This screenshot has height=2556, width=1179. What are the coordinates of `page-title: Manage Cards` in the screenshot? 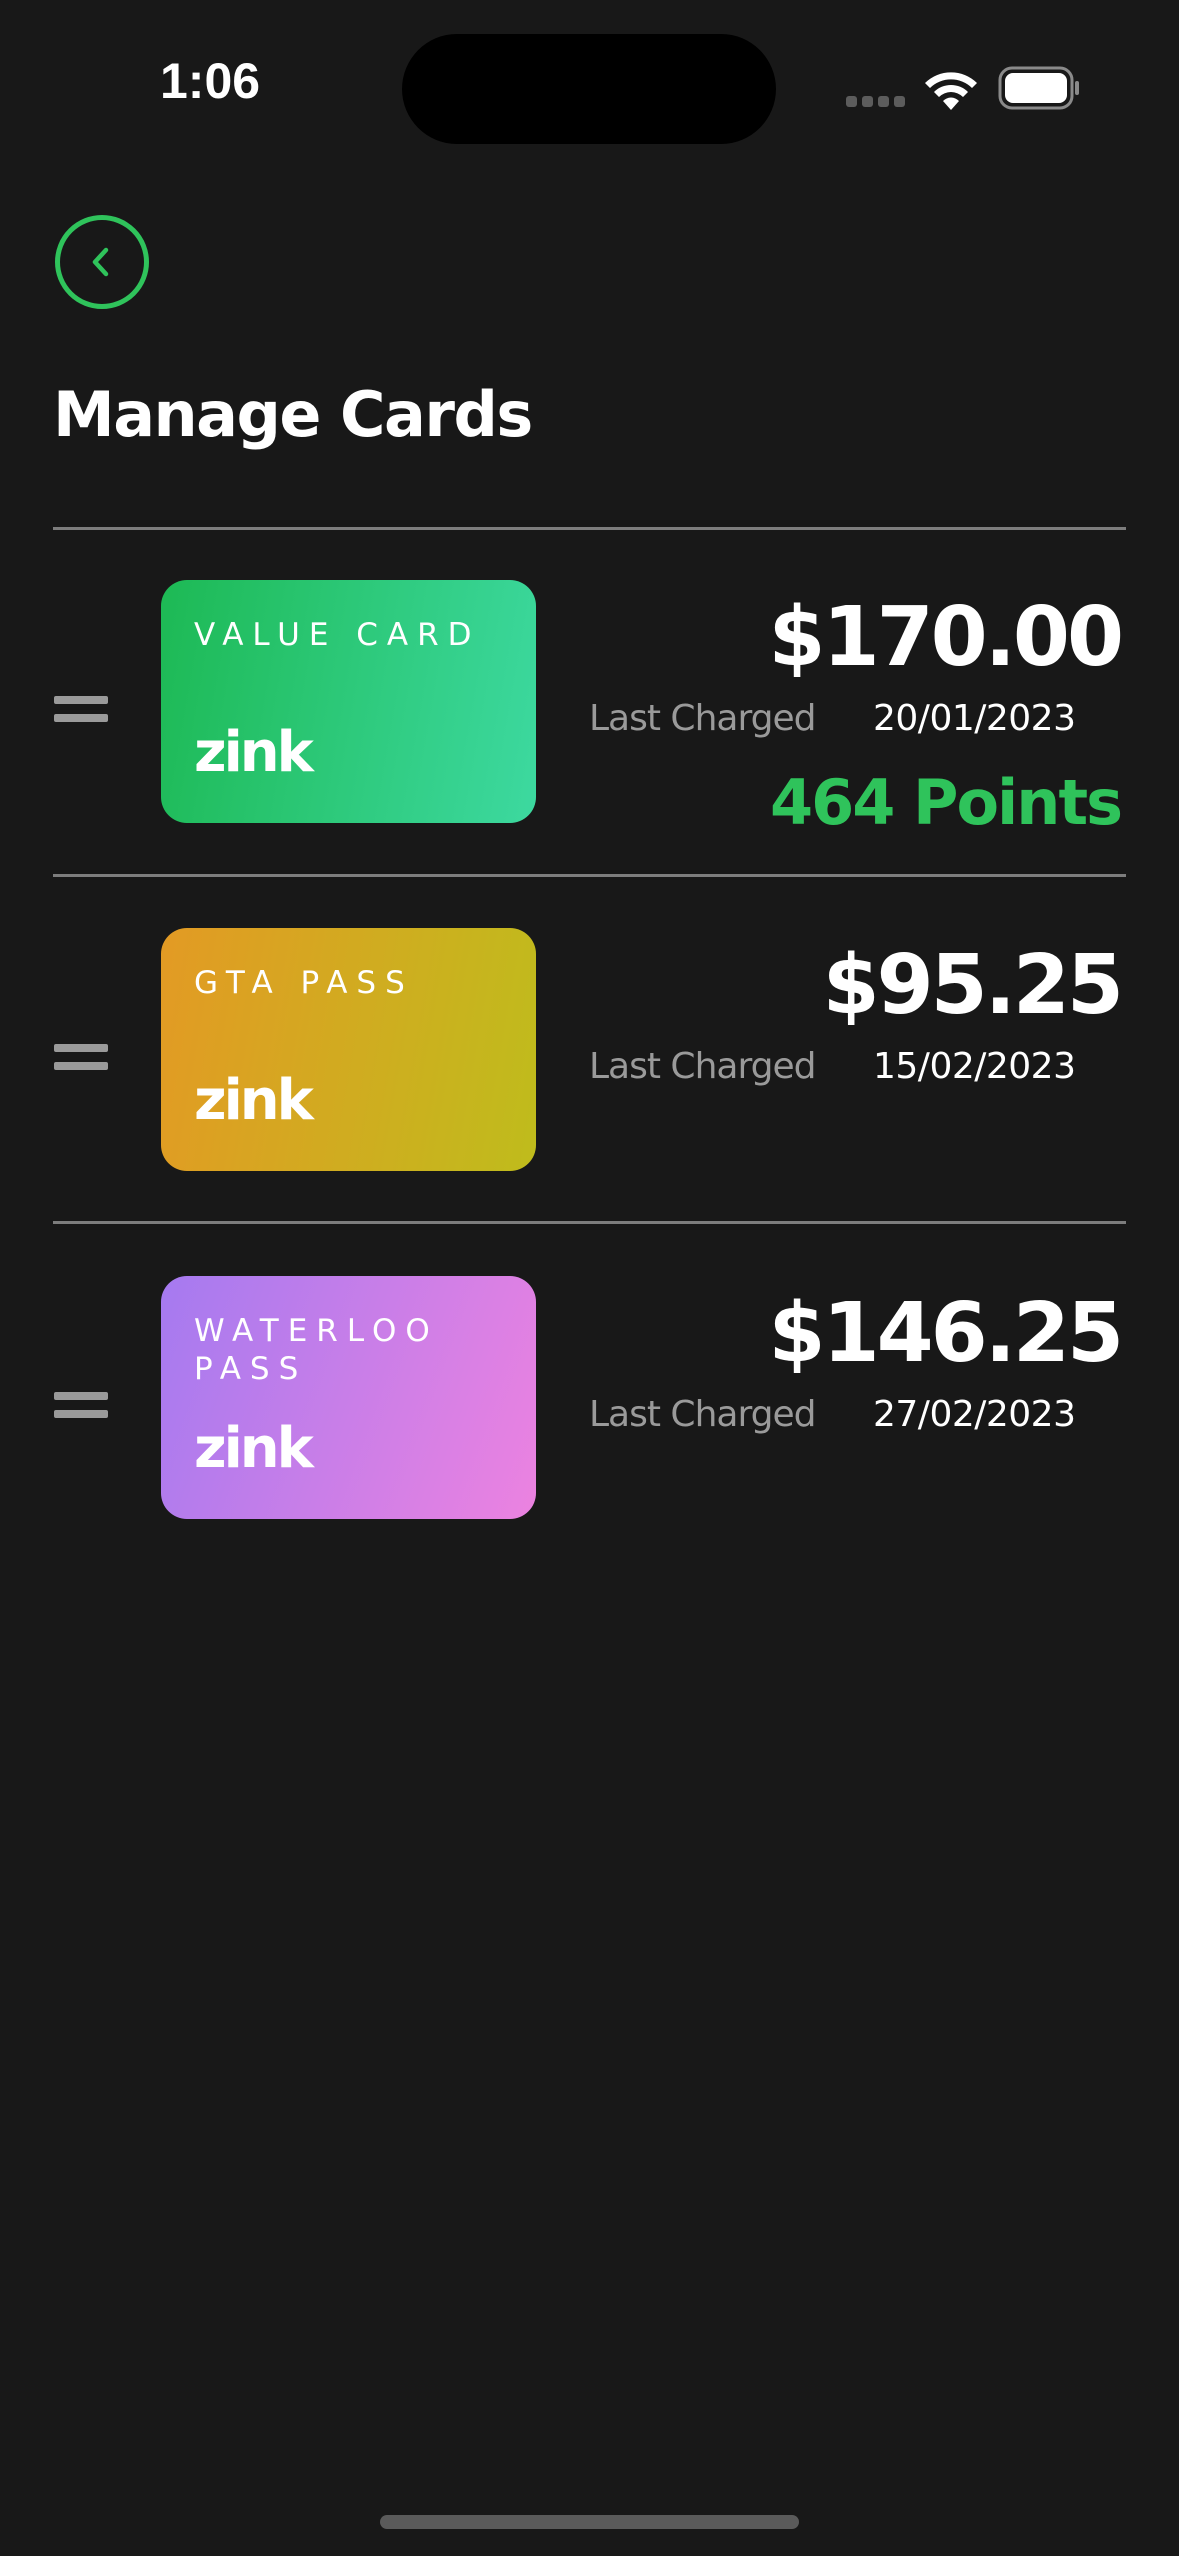 It's located at (293, 414).